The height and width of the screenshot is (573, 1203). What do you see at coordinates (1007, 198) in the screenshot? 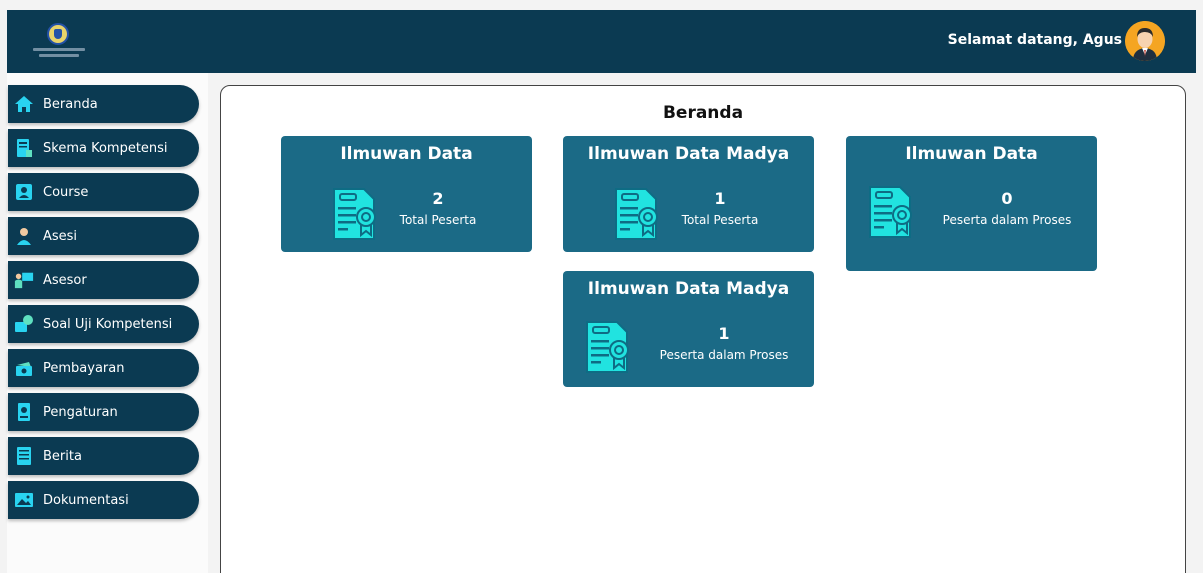
I see `card-value: 0` at bounding box center [1007, 198].